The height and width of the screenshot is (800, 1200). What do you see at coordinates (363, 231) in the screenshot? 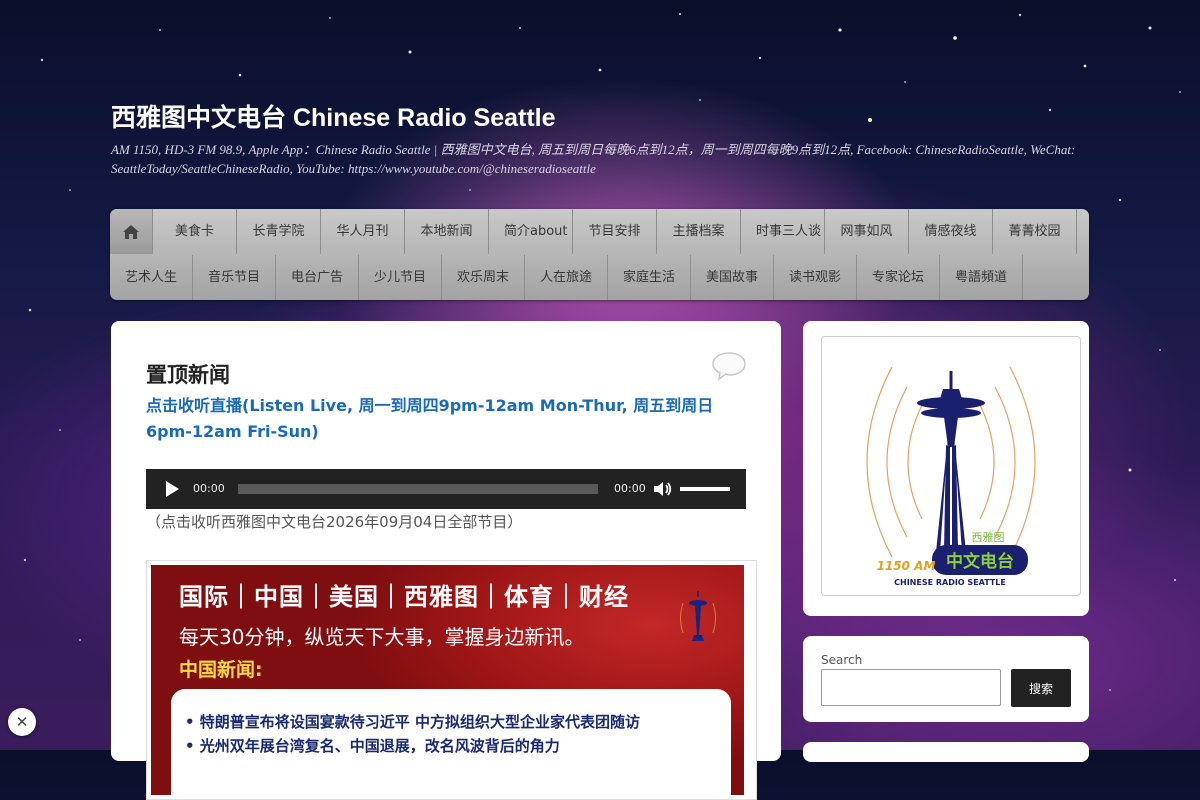
I see `nav-item-chinese-monthly: 华人月刊` at bounding box center [363, 231].